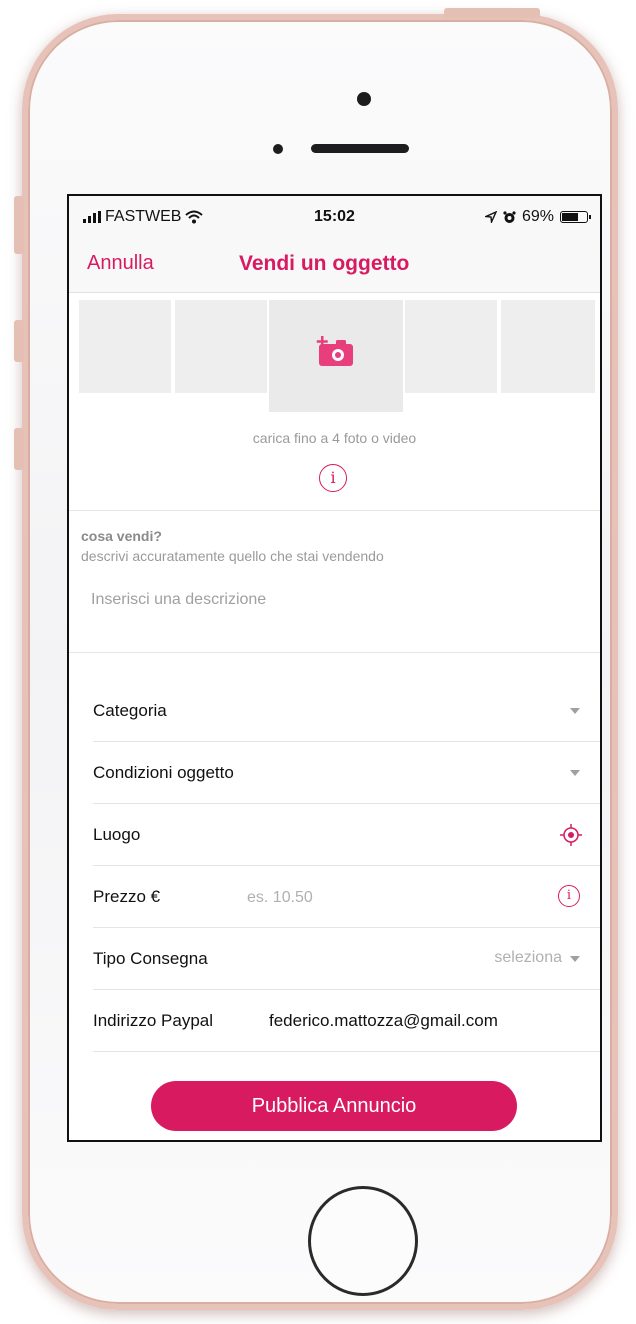 The image size is (636, 1324). I want to click on add-photo-button, so click(336, 356).